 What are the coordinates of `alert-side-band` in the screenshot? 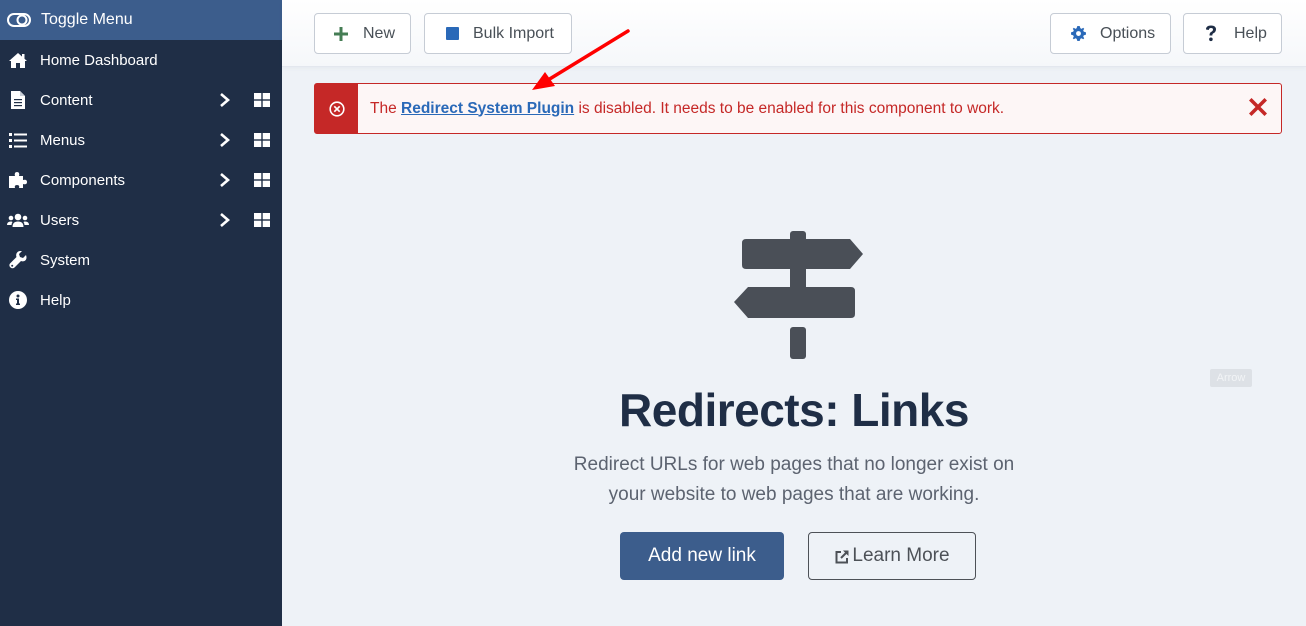 It's located at (336, 108).